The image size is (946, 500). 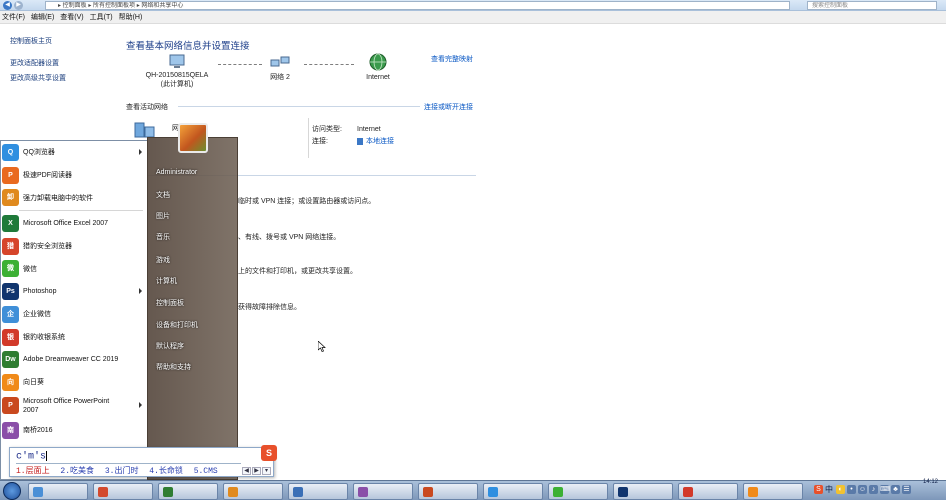 What do you see at coordinates (322, 346) in the screenshot?
I see `mouse-cursor-icon` at bounding box center [322, 346].